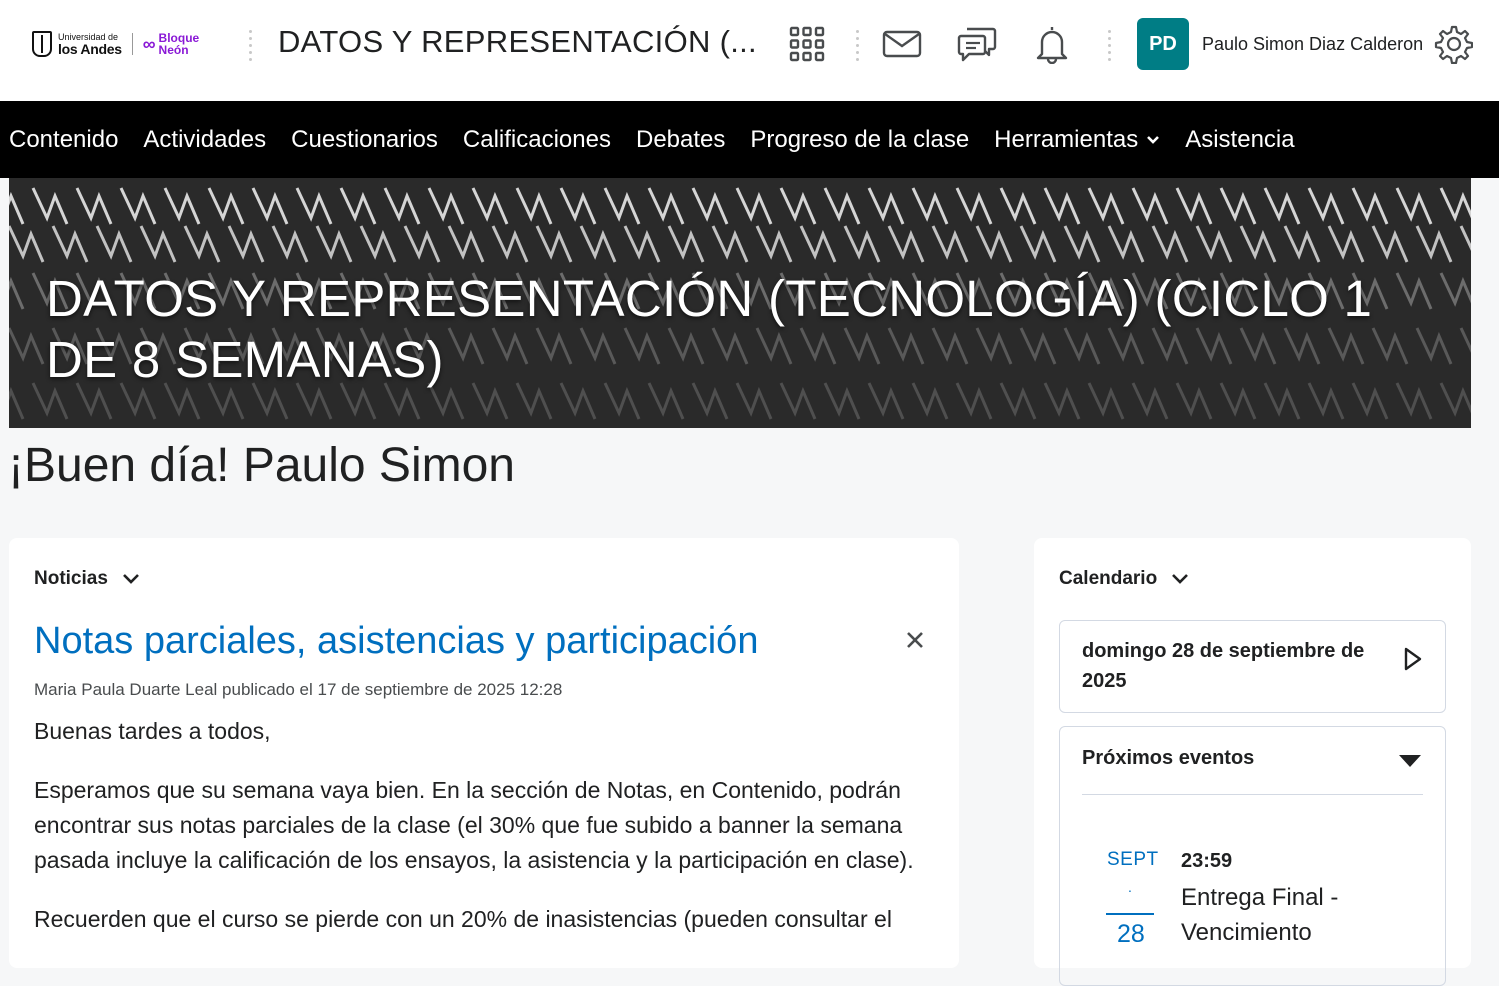 This screenshot has height=986, width=1499. I want to click on university-name: Universidad de los Andes, so click(90, 44).